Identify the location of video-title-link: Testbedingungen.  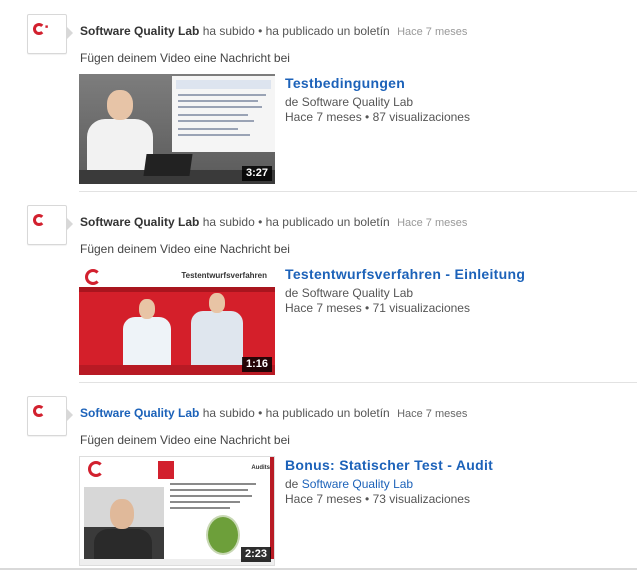
(345, 83).